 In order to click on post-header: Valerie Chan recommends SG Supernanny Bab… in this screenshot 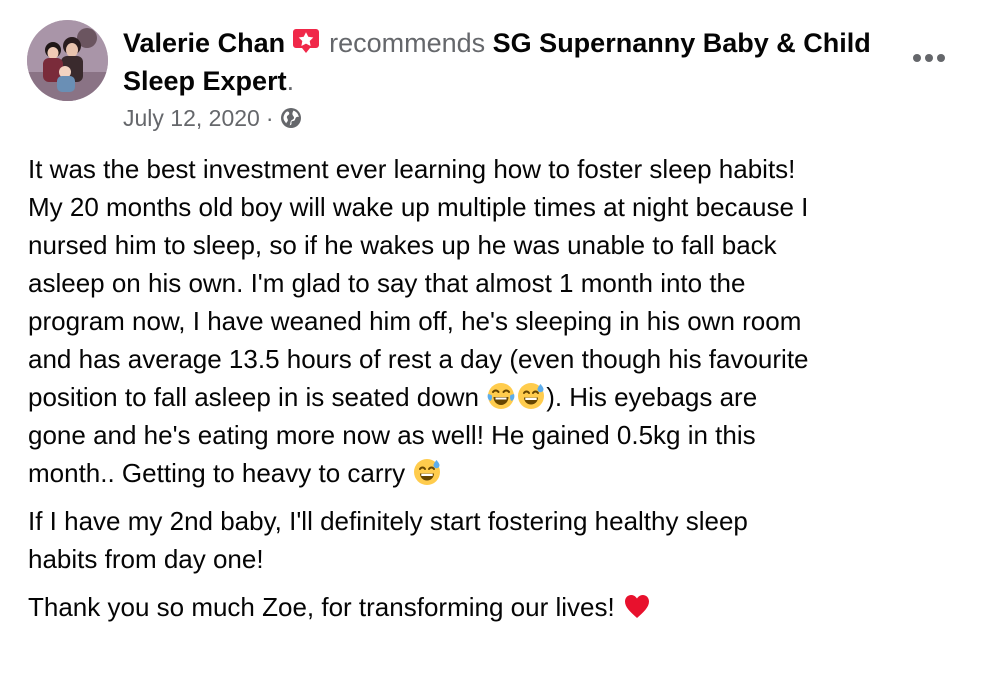, I will do `click(508, 62)`.